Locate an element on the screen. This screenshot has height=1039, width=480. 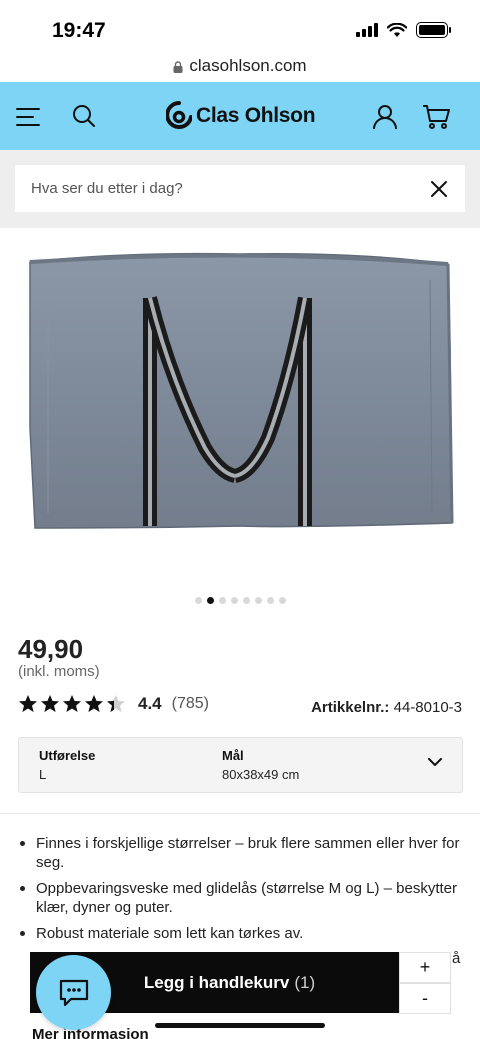
quantity-minus-button: - is located at coordinates (425, 998).